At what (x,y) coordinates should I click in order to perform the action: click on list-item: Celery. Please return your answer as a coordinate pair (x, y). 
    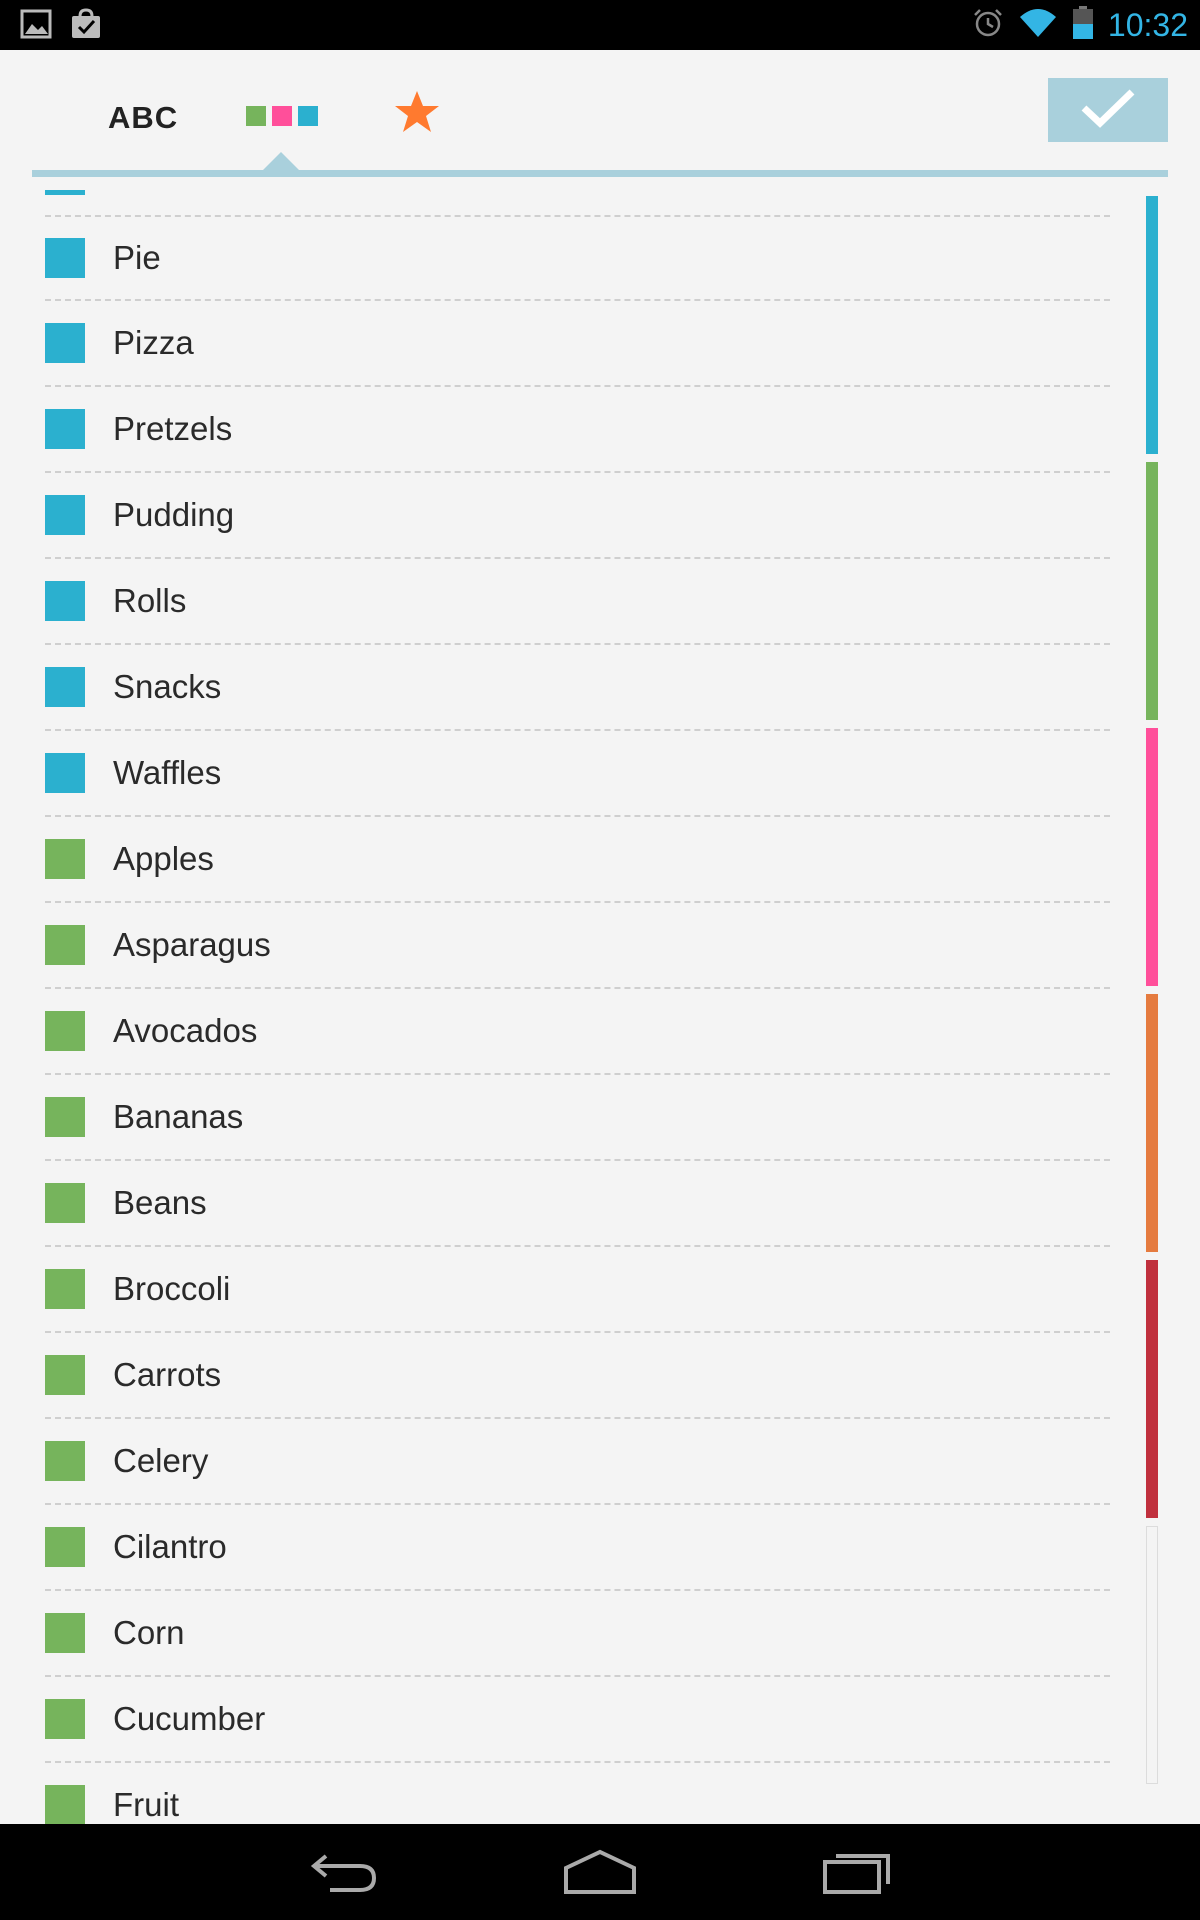
    Looking at the image, I should click on (577, 1462).